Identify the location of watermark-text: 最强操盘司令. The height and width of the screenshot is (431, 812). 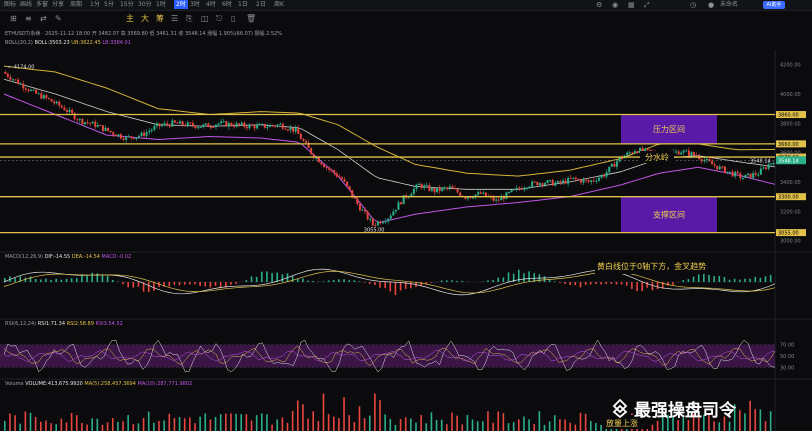
(685, 411).